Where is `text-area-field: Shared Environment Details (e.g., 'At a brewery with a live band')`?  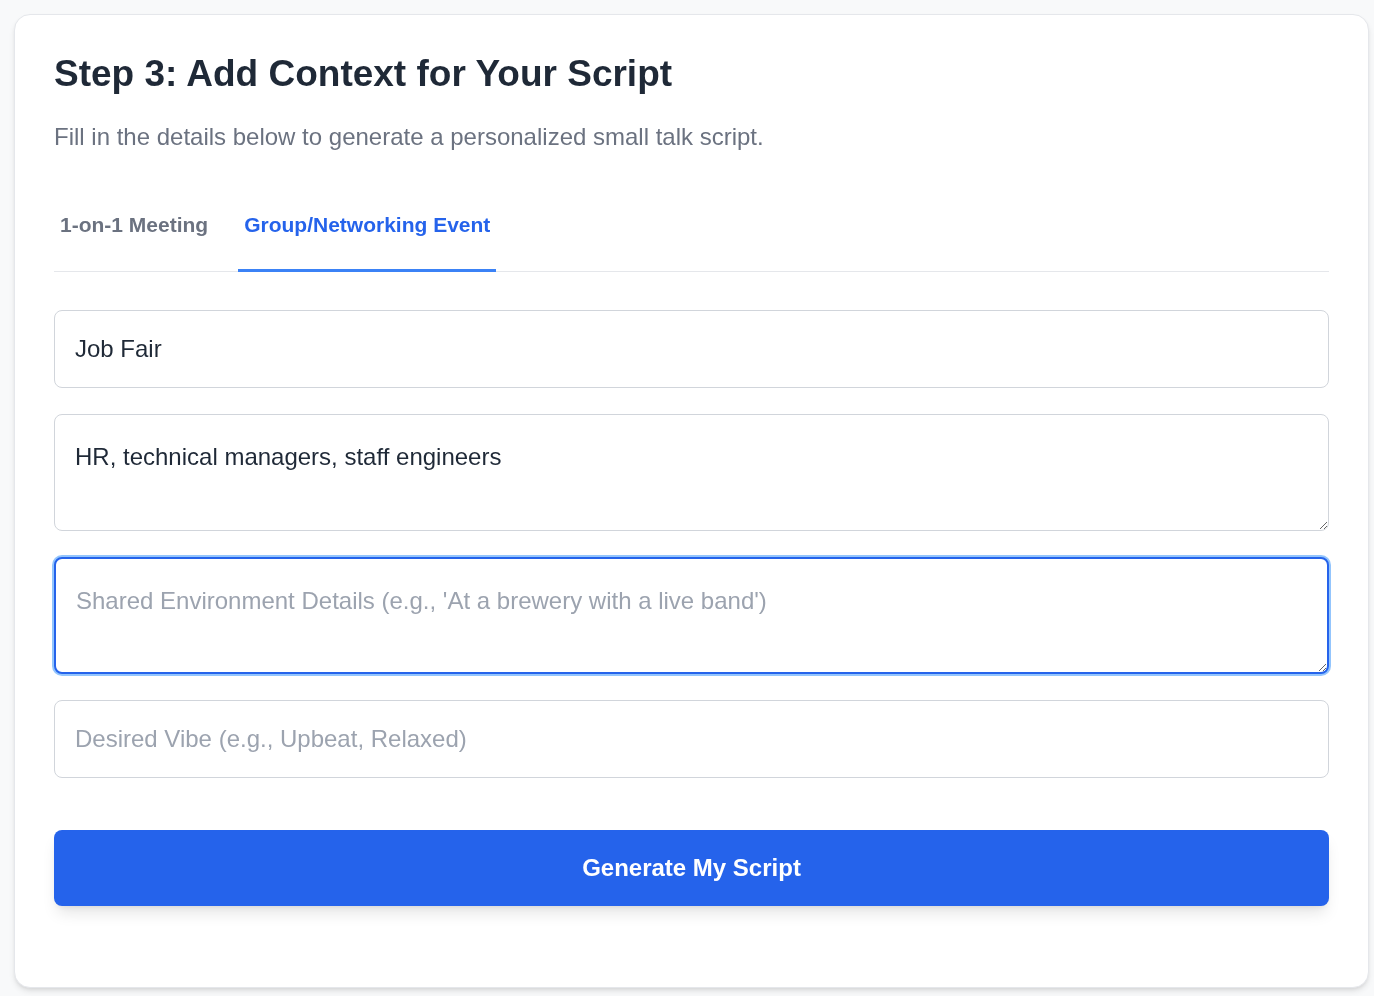 text-area-field: Shared Environment Details (e.g., 'At a brewery with a live band') is located at coordinates (691, 615).